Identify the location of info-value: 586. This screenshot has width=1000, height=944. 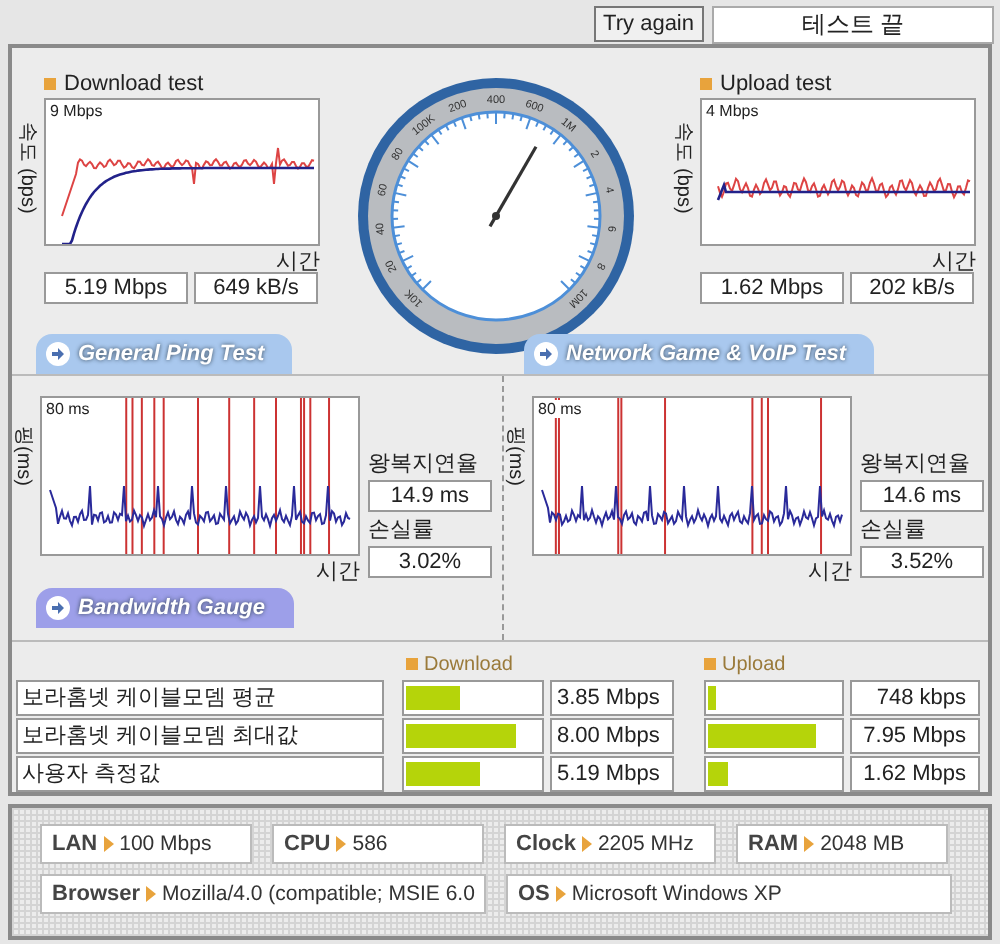
(370, 844).